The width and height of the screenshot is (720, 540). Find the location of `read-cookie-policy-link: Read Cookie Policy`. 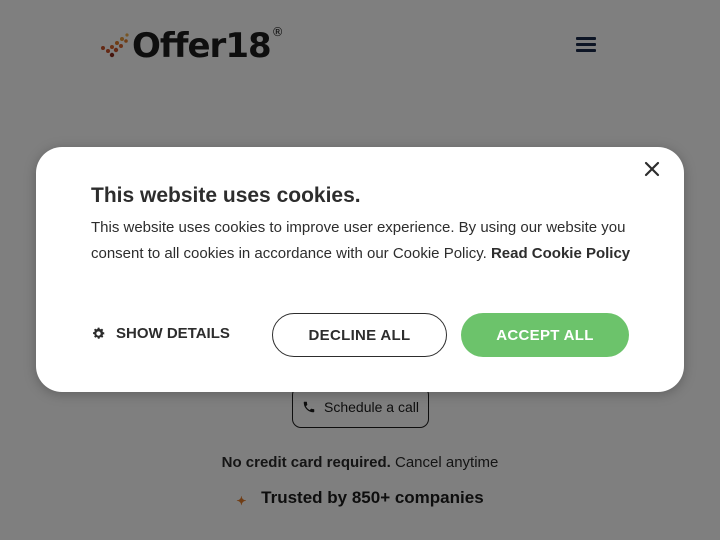

read-cookie-policy-link: Read Cookie Policy is located at coordinates (560, 253).